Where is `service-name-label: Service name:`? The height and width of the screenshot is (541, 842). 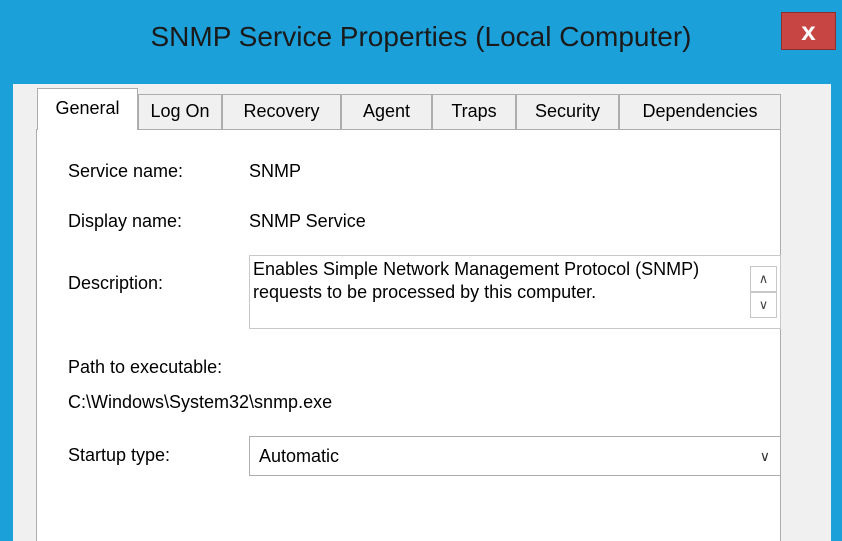
service-name-label: Service name: is located at coordinates (126, 171).